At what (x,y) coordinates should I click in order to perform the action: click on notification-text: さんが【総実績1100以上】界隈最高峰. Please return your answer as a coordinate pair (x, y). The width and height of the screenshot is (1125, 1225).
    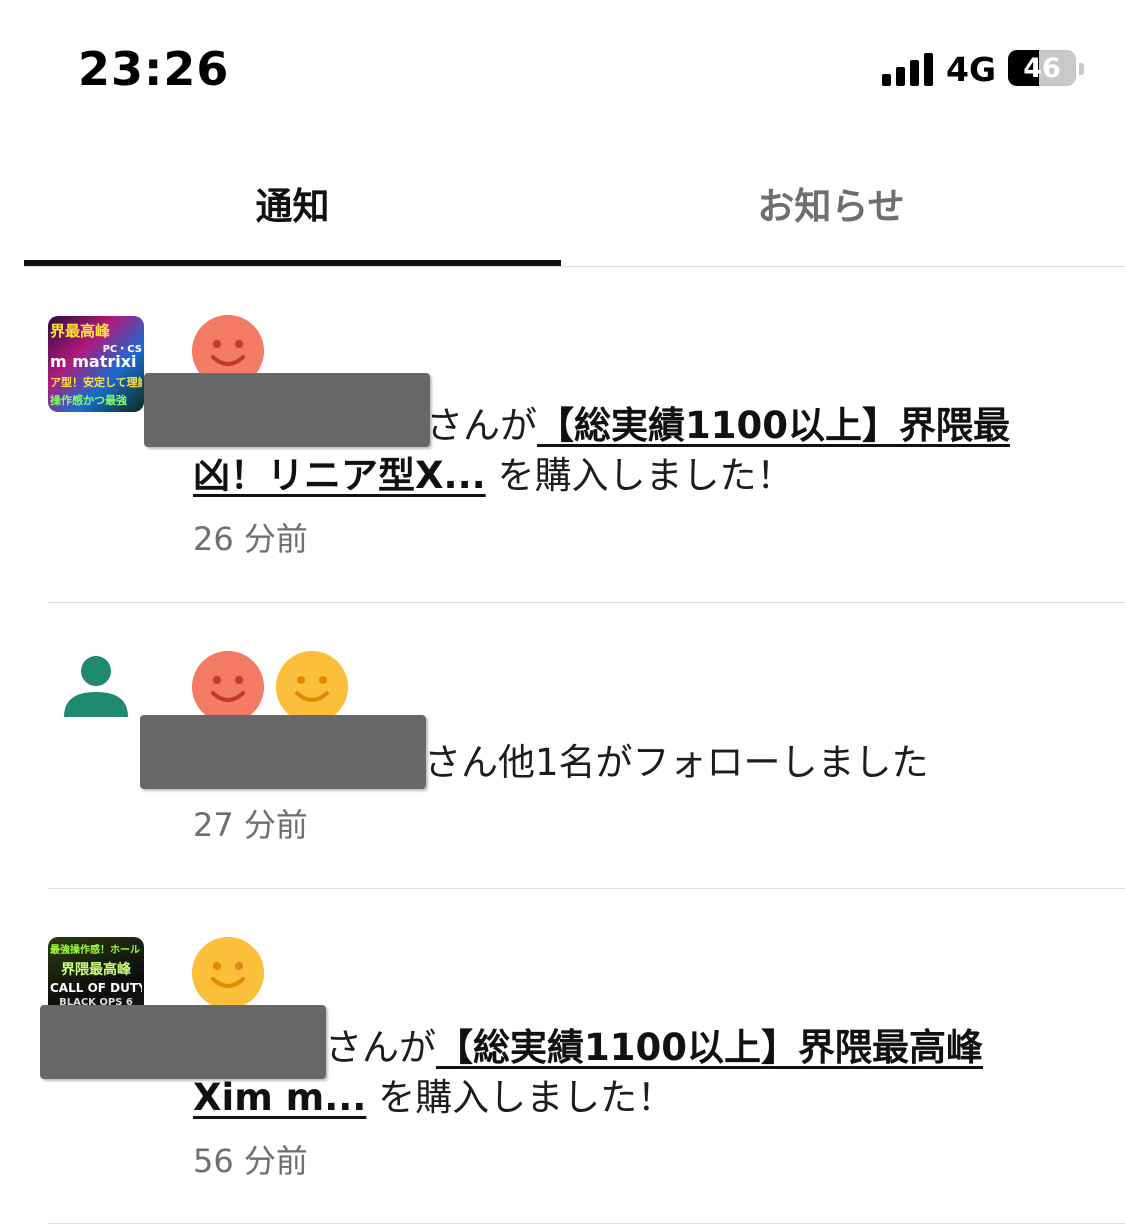
    Looking at the image, I should click on (654, 1048).